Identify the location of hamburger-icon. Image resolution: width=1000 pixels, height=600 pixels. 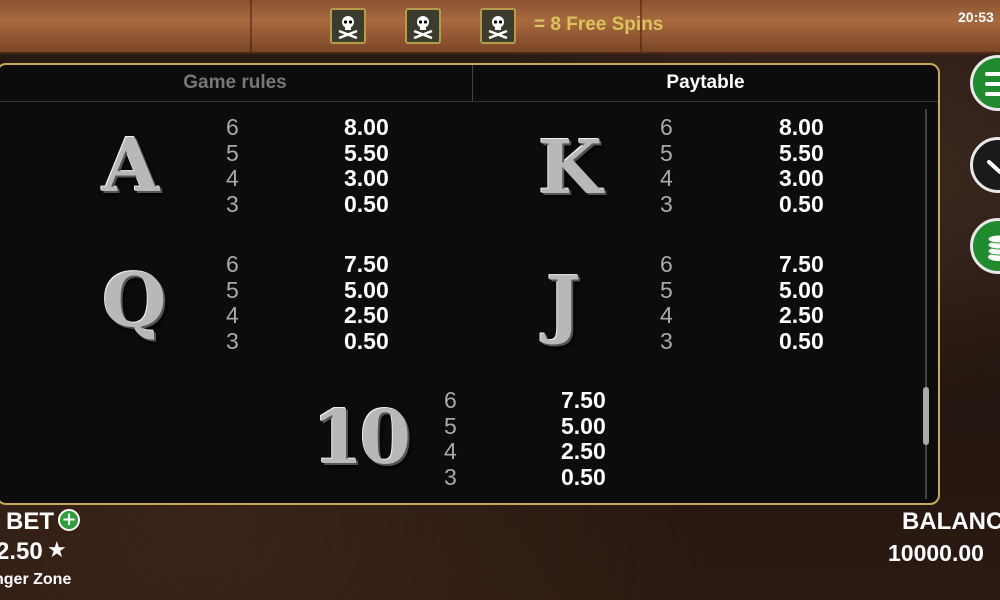
(992, 84).